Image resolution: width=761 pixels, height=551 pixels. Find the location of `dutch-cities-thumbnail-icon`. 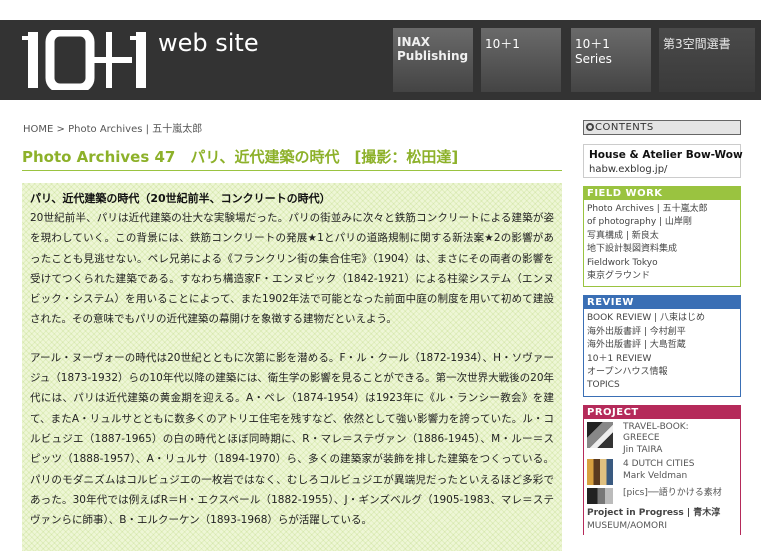

dutch-cities-thumbnail-icon is located at coordinates (600, 472).